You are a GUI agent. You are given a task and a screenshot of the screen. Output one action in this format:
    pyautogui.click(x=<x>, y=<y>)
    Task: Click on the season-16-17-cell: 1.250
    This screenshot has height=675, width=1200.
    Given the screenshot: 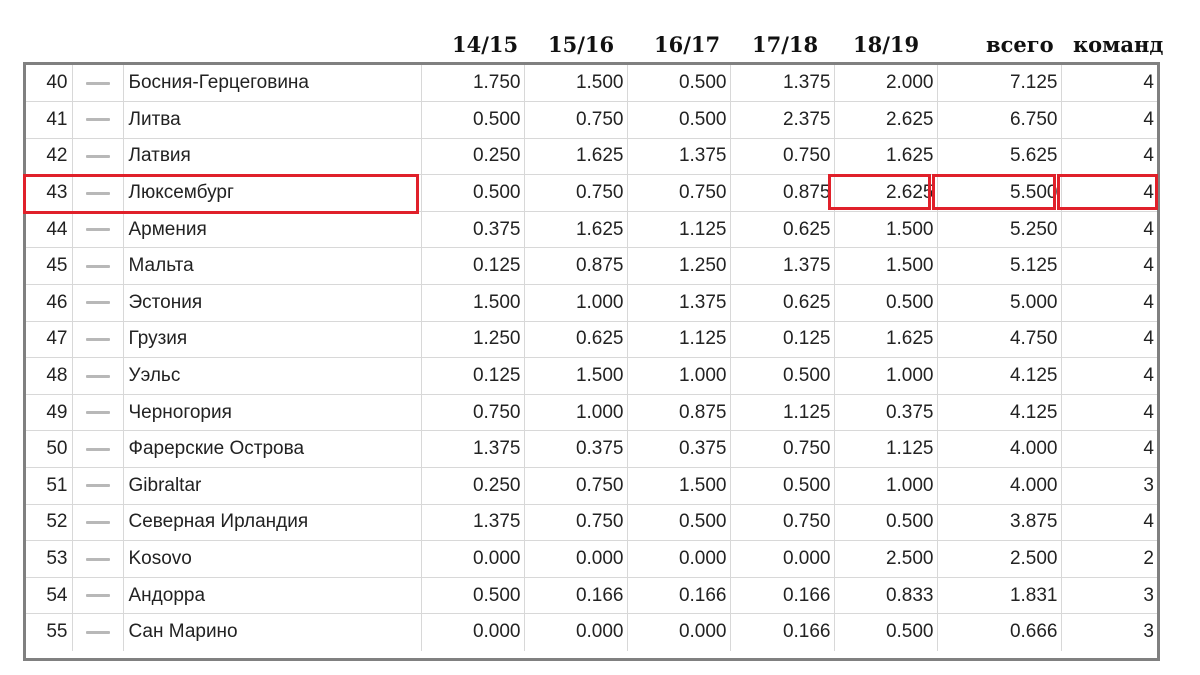 What is the action you would take?
    pyautogui.click(x=678, y=266)
    